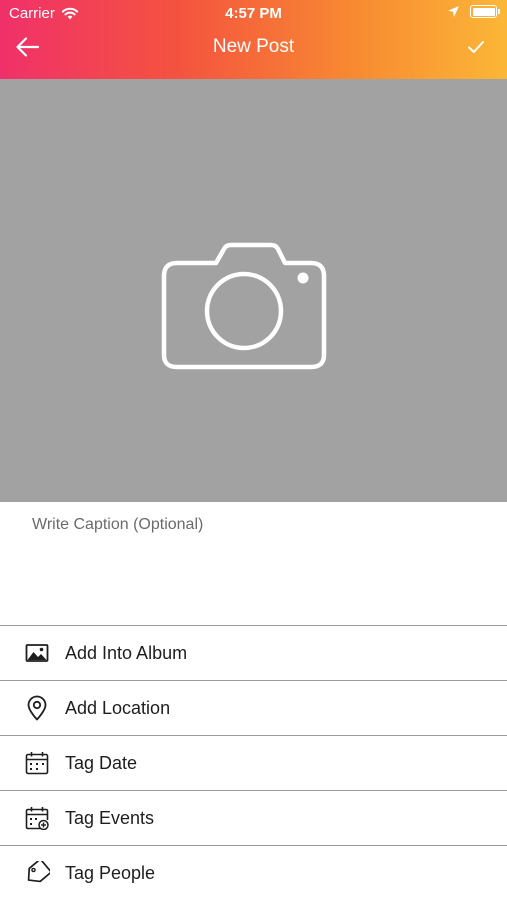  What do you see at coordinates (253, 872) in the screenshot?
I see `option-tag-people: Tag People` at bounding box center [253, 872].